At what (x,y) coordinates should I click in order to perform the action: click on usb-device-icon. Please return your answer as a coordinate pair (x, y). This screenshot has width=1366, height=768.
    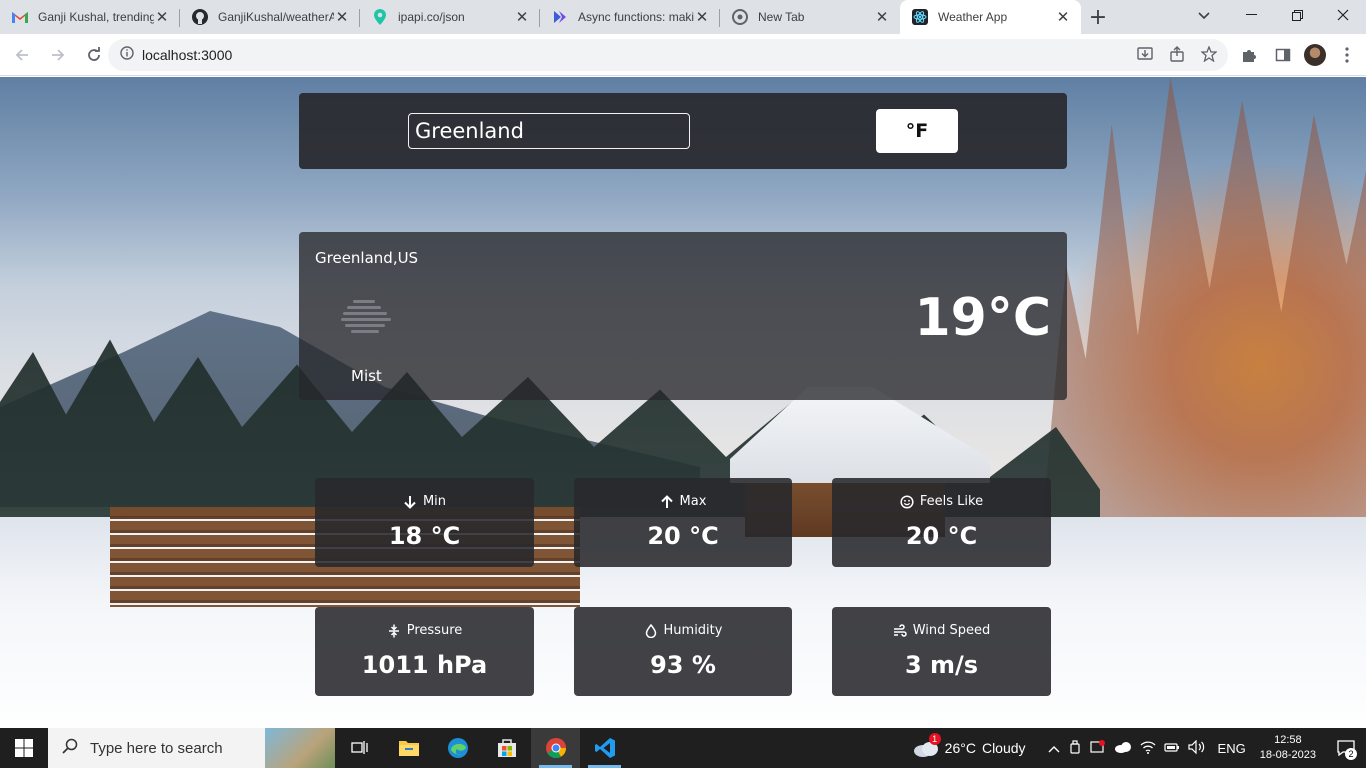
    Looking at the image, I should click on (1075, 748).